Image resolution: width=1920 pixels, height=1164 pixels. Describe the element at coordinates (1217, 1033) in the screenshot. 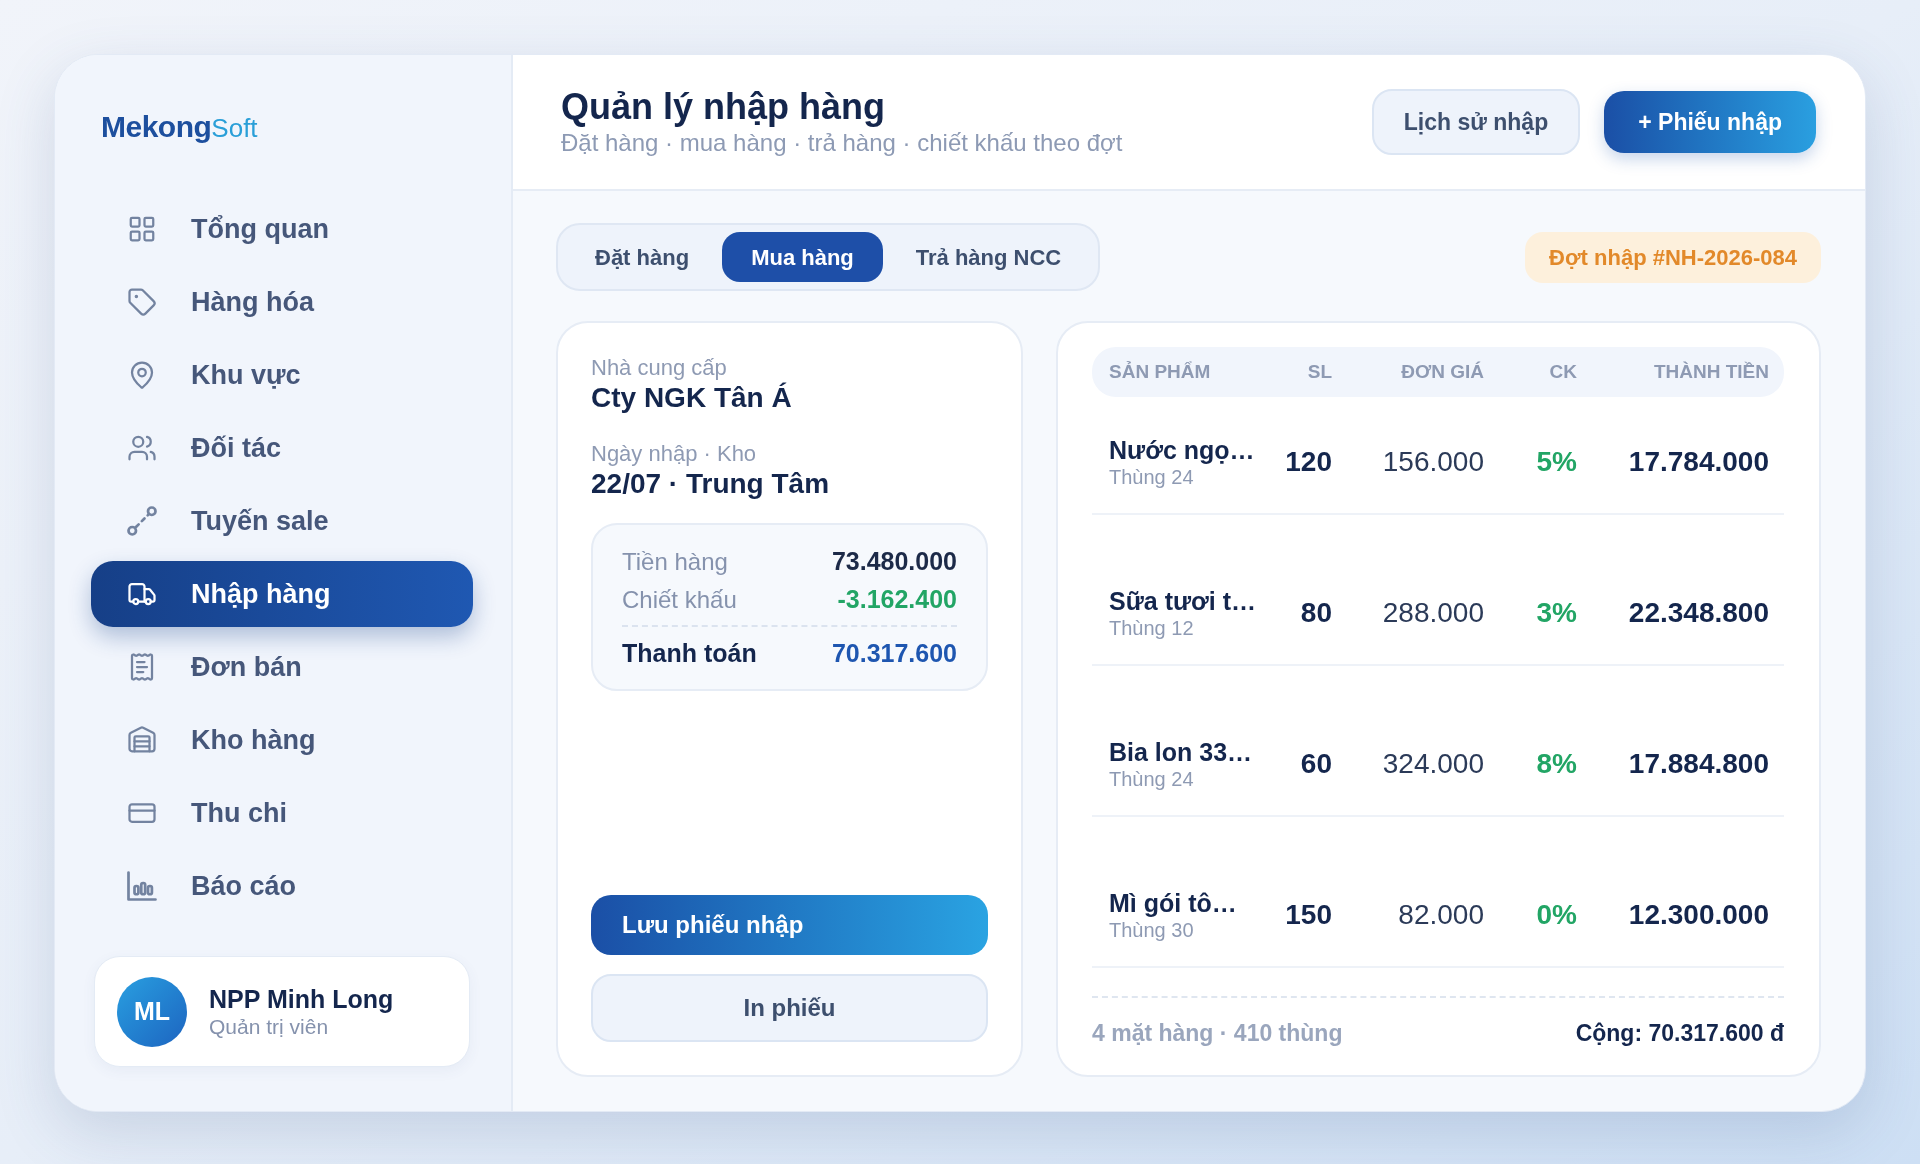

I see `items-count: 4 mặt hàng · 410 thùng` at that location.